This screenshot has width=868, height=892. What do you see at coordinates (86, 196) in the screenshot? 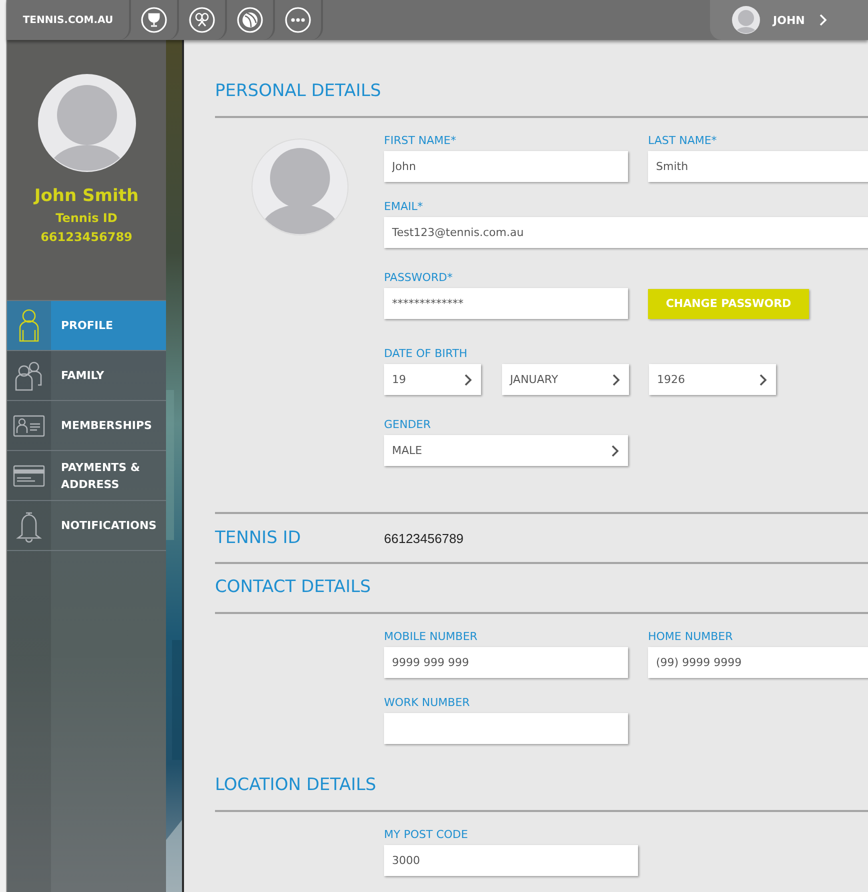
I see `user-name: John Smith` at bounding box center [86, 196].